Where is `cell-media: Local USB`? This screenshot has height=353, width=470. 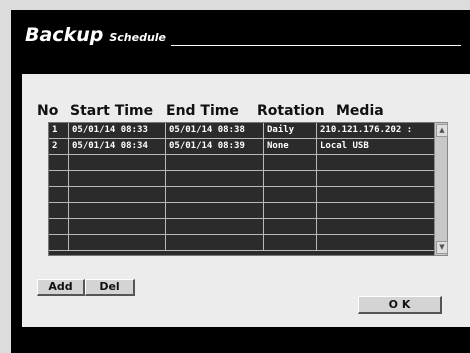
cell-media: Local USB is located at coordinates (376, 146).